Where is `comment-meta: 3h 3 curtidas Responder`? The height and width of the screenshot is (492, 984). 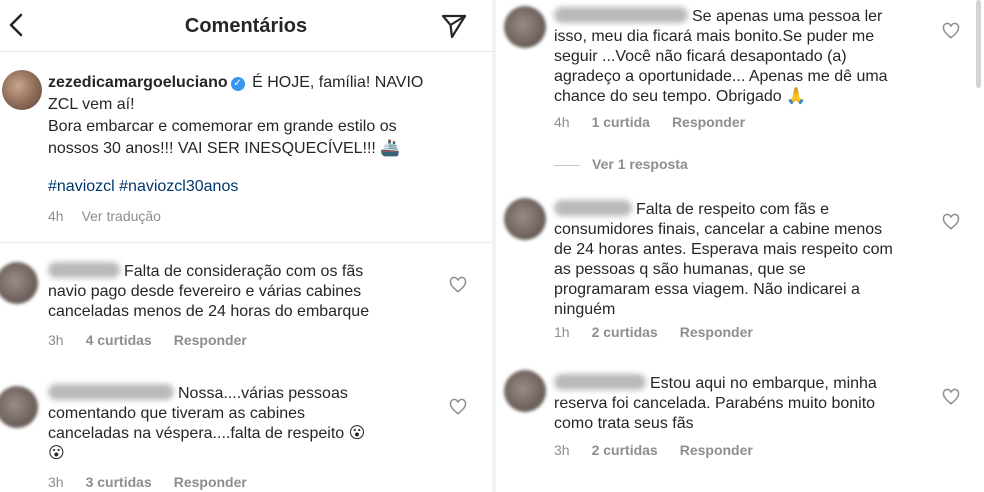
comment-meta: 3h 3 curtidas Responder is located at coordinates (147, 482).